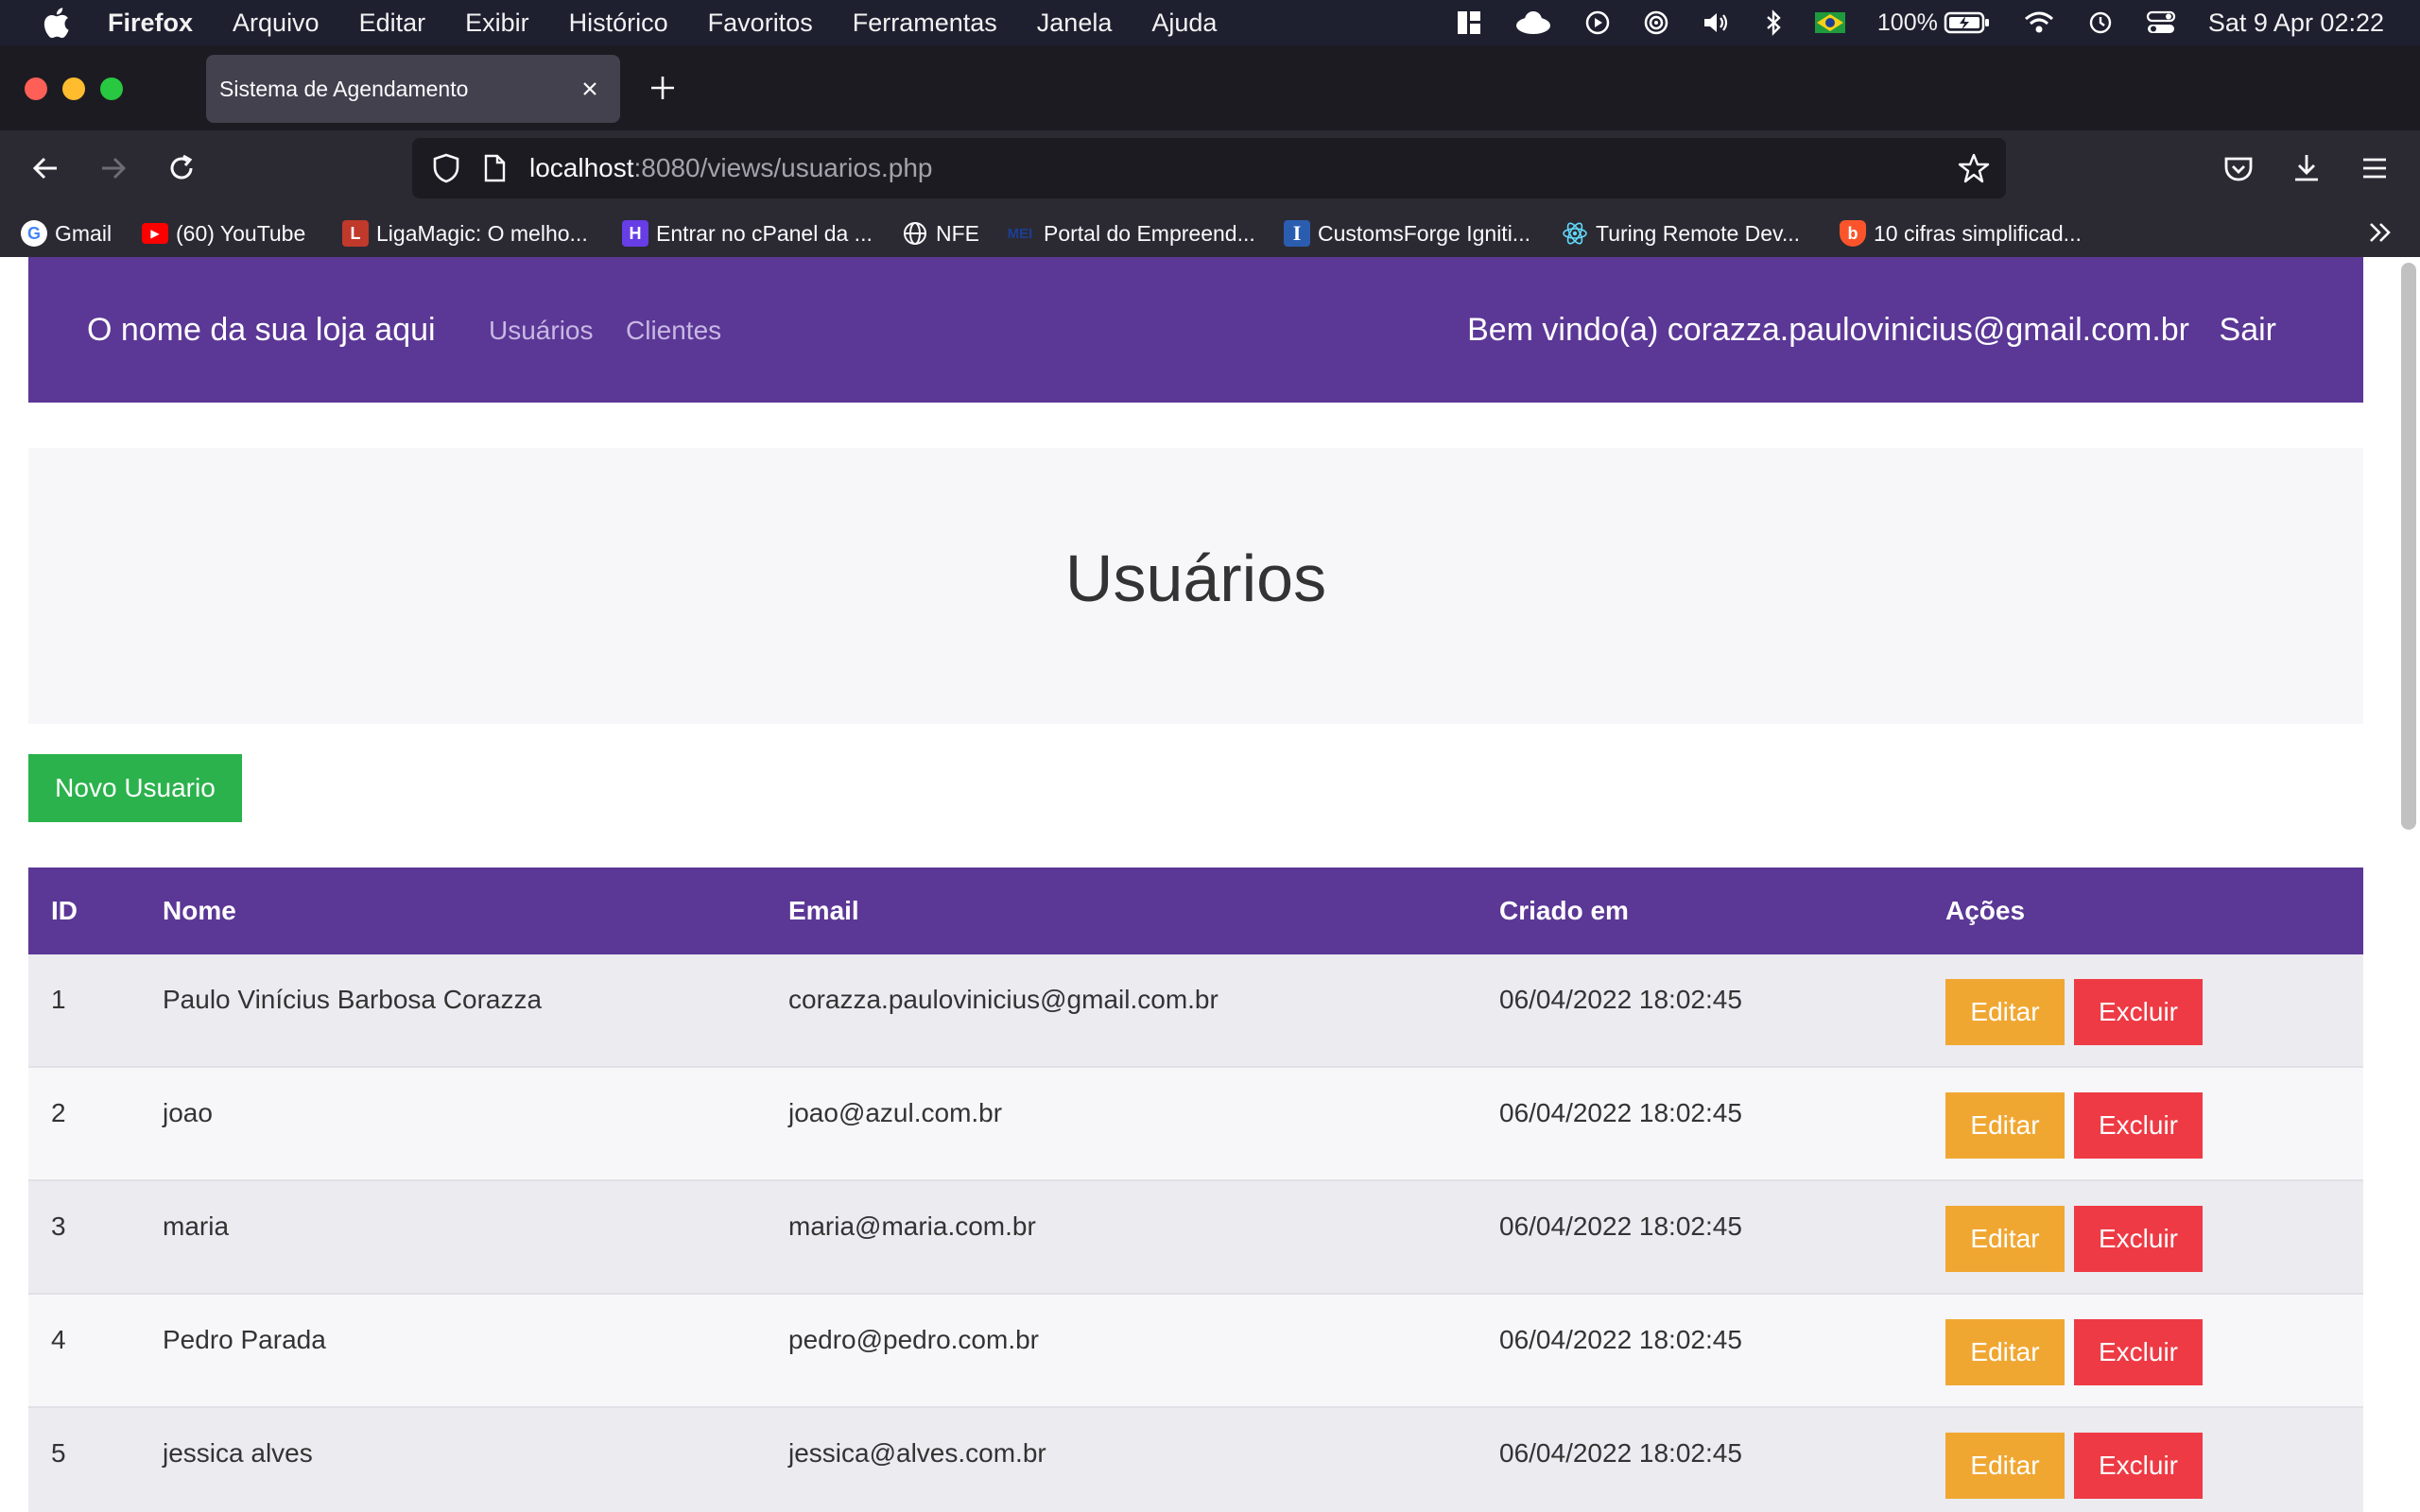 Image resolution: width=2420 pixels, height=1512 pixels. Describe the element at coordinates (2408, 546) in the screenshot. I see `page-scrollbar` at that location.